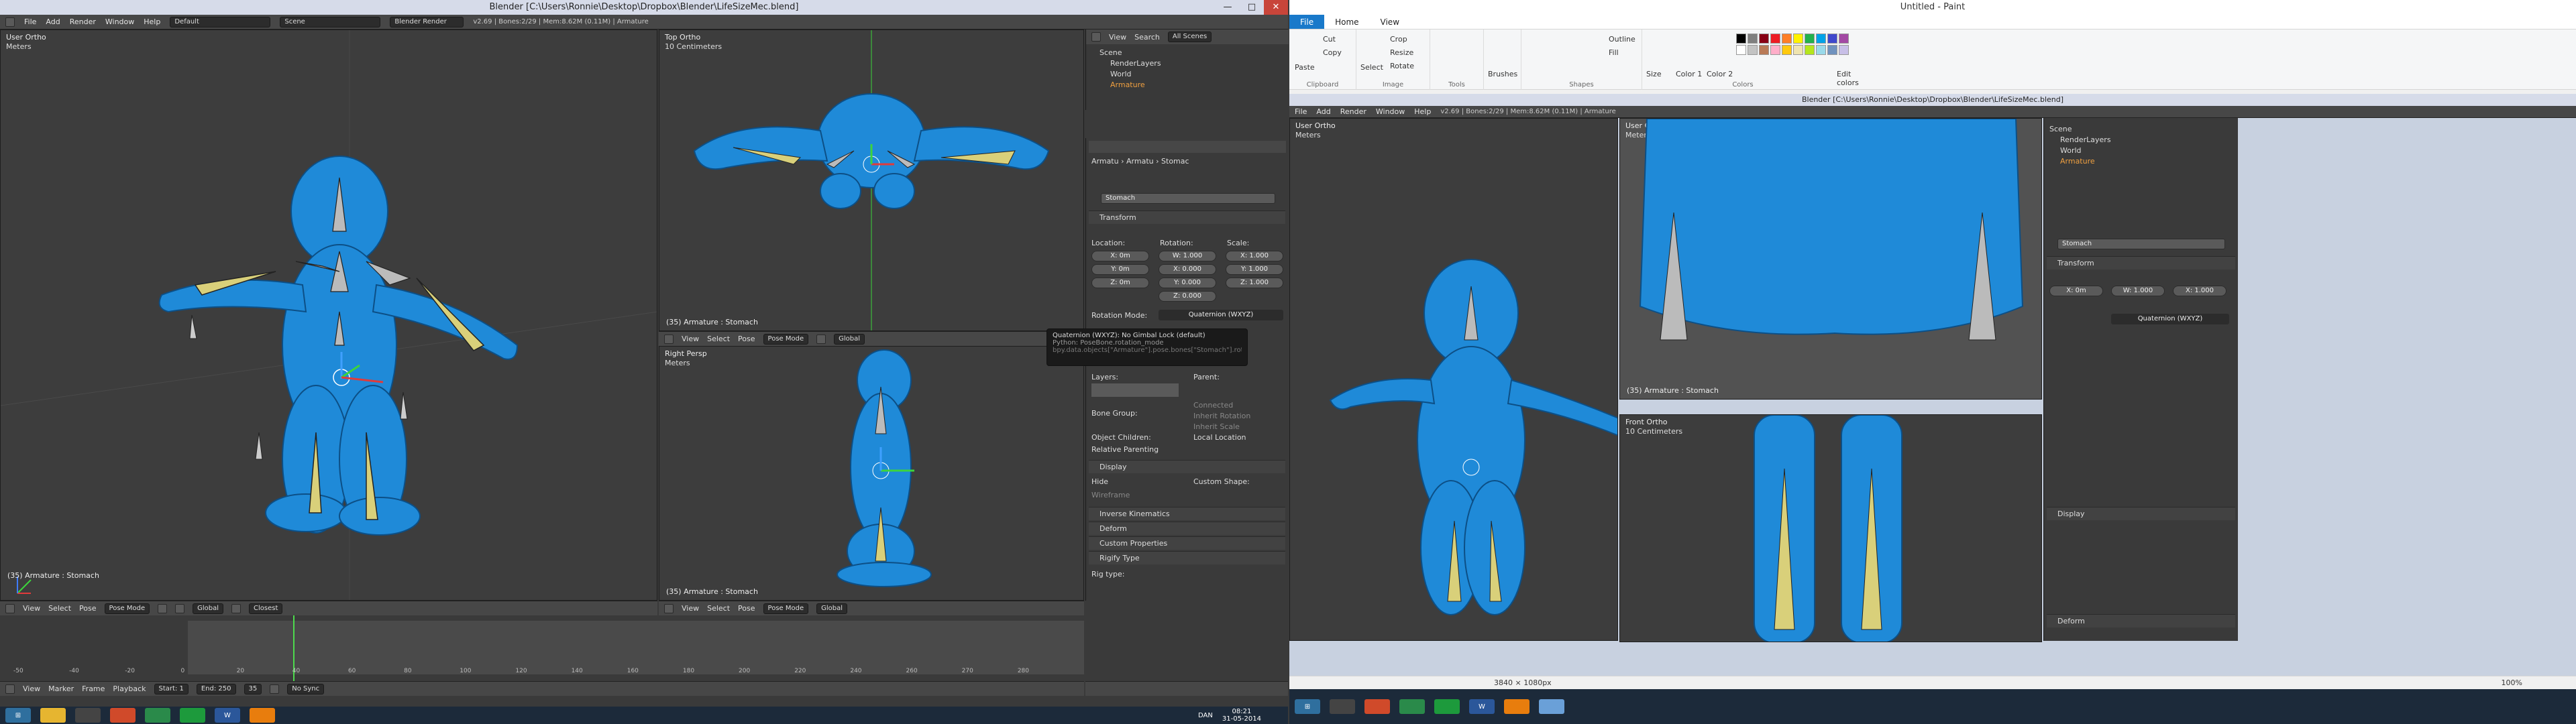 The width and height of the screenshot is (2576, 724). Describe the element at coordinates (1120, 269) in the screenshot. I see `location-y: Y: 0m` at that location.